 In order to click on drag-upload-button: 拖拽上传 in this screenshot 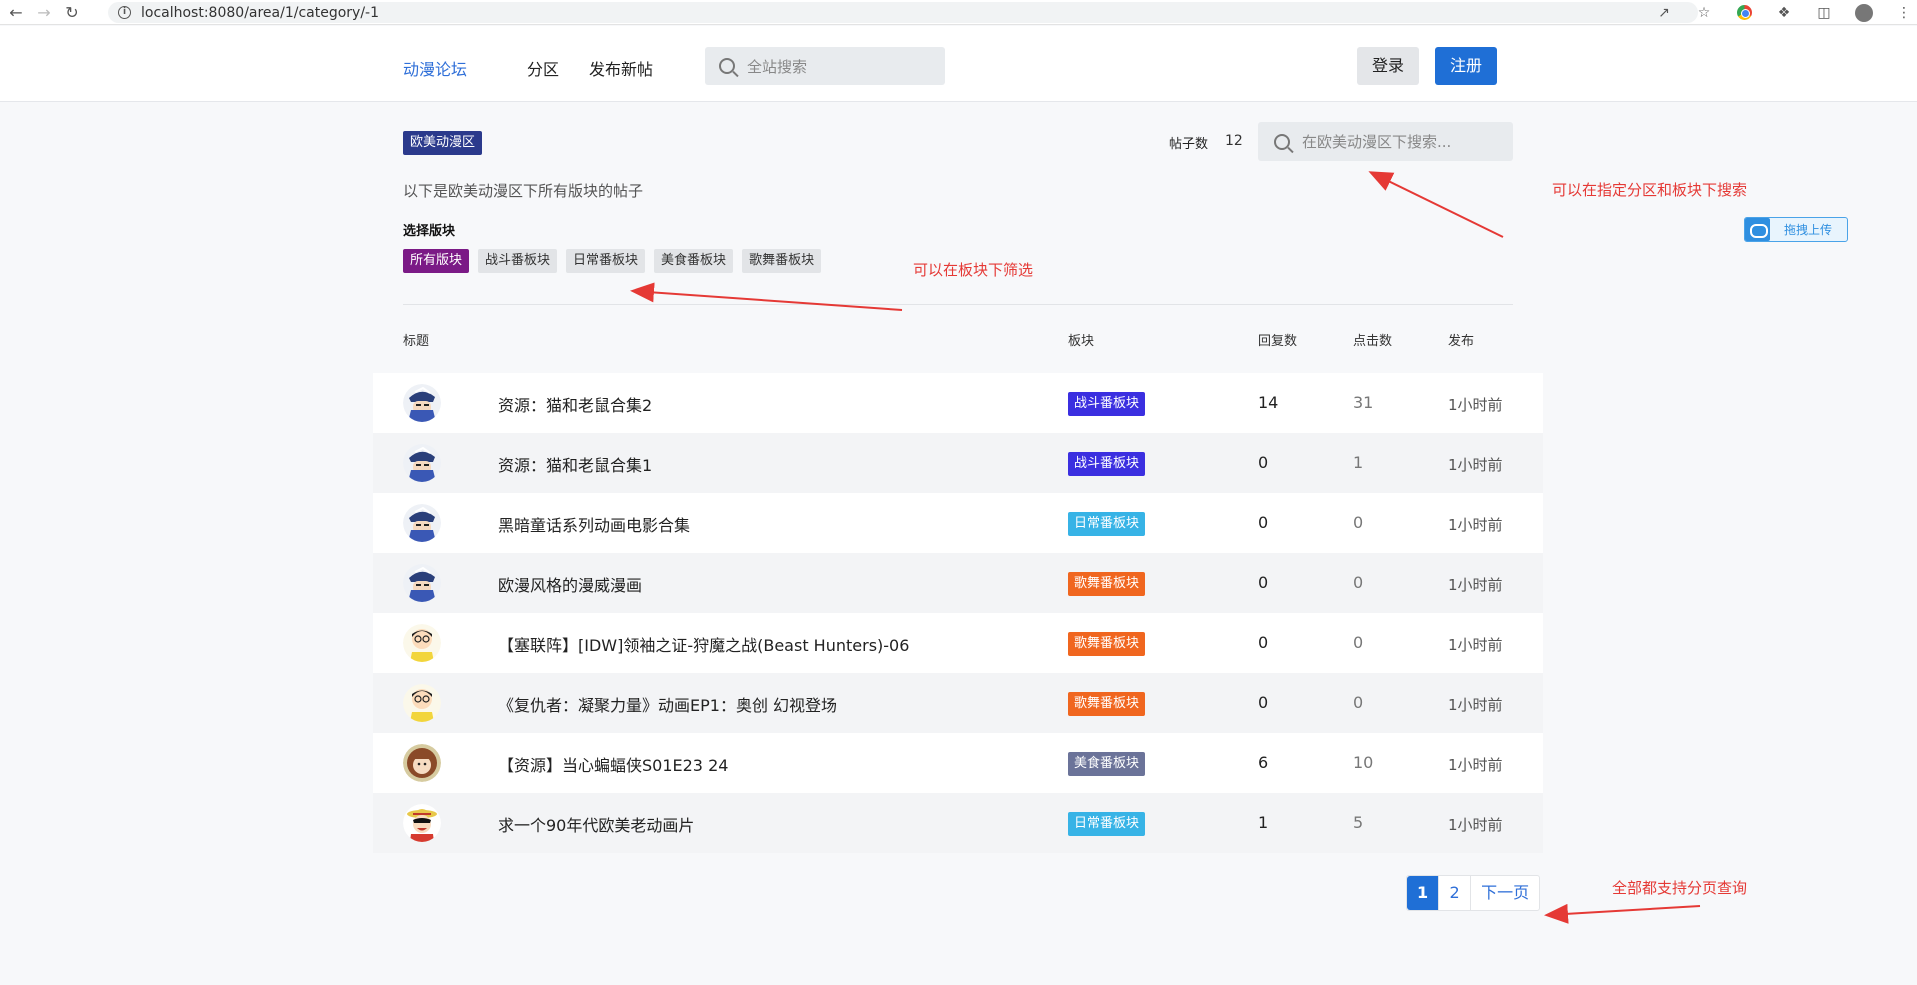, I will do `click(1796, 229)`.